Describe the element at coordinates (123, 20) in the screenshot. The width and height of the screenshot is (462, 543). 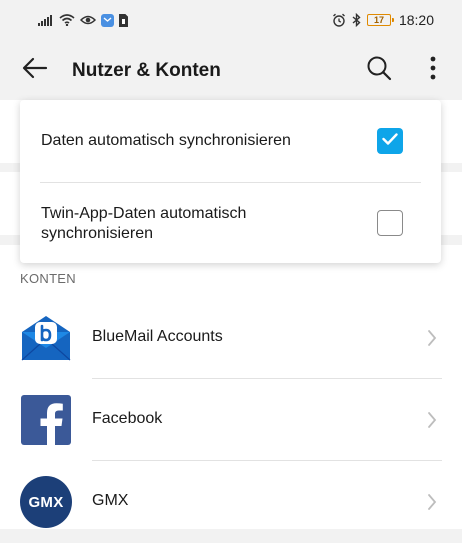
I see `sim-icon` at that location.